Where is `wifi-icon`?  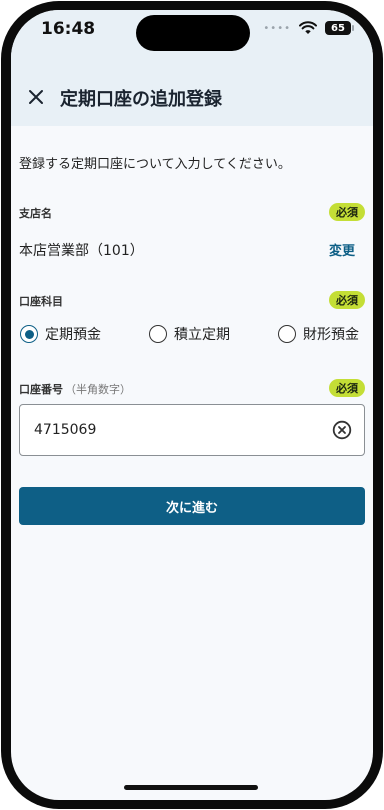 wifi-icon is located at coordinates (308, 27).